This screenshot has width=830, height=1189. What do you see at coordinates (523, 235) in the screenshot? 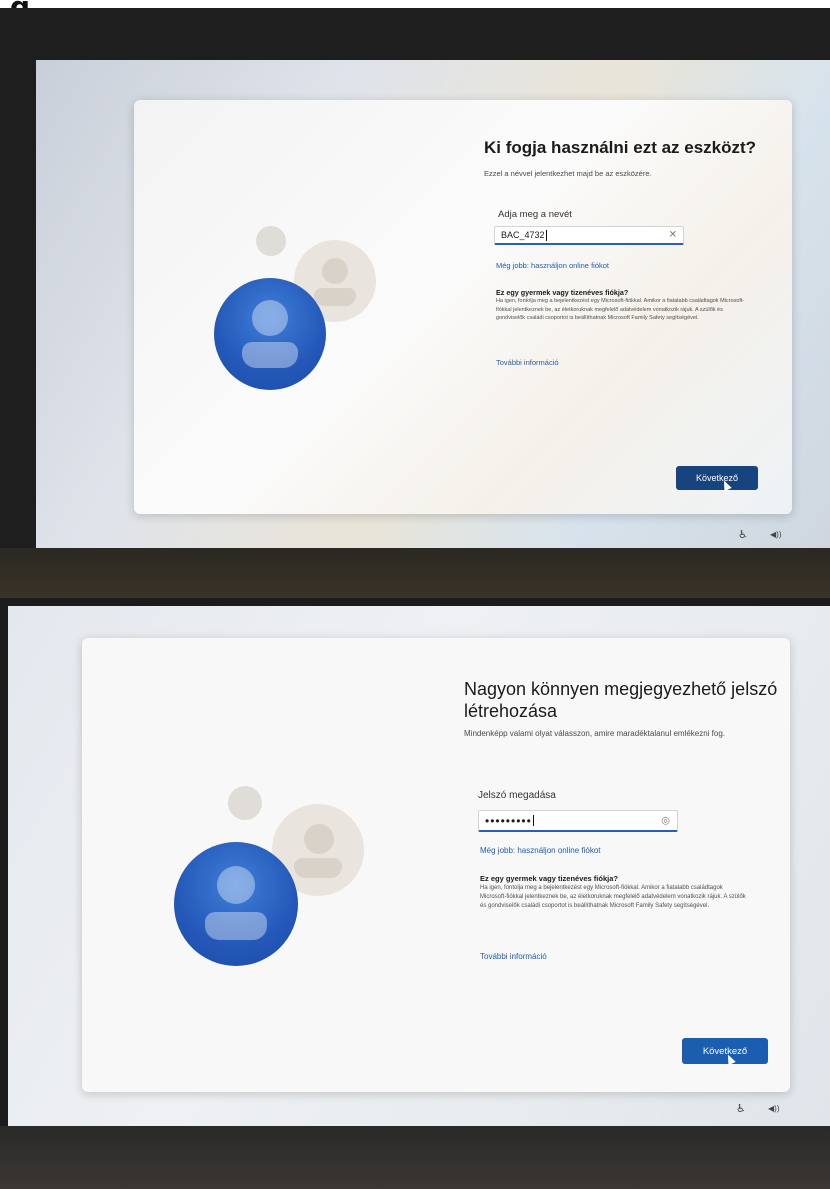
I see `name-input-value: BAC_4732` at bounding box center [523, 235].